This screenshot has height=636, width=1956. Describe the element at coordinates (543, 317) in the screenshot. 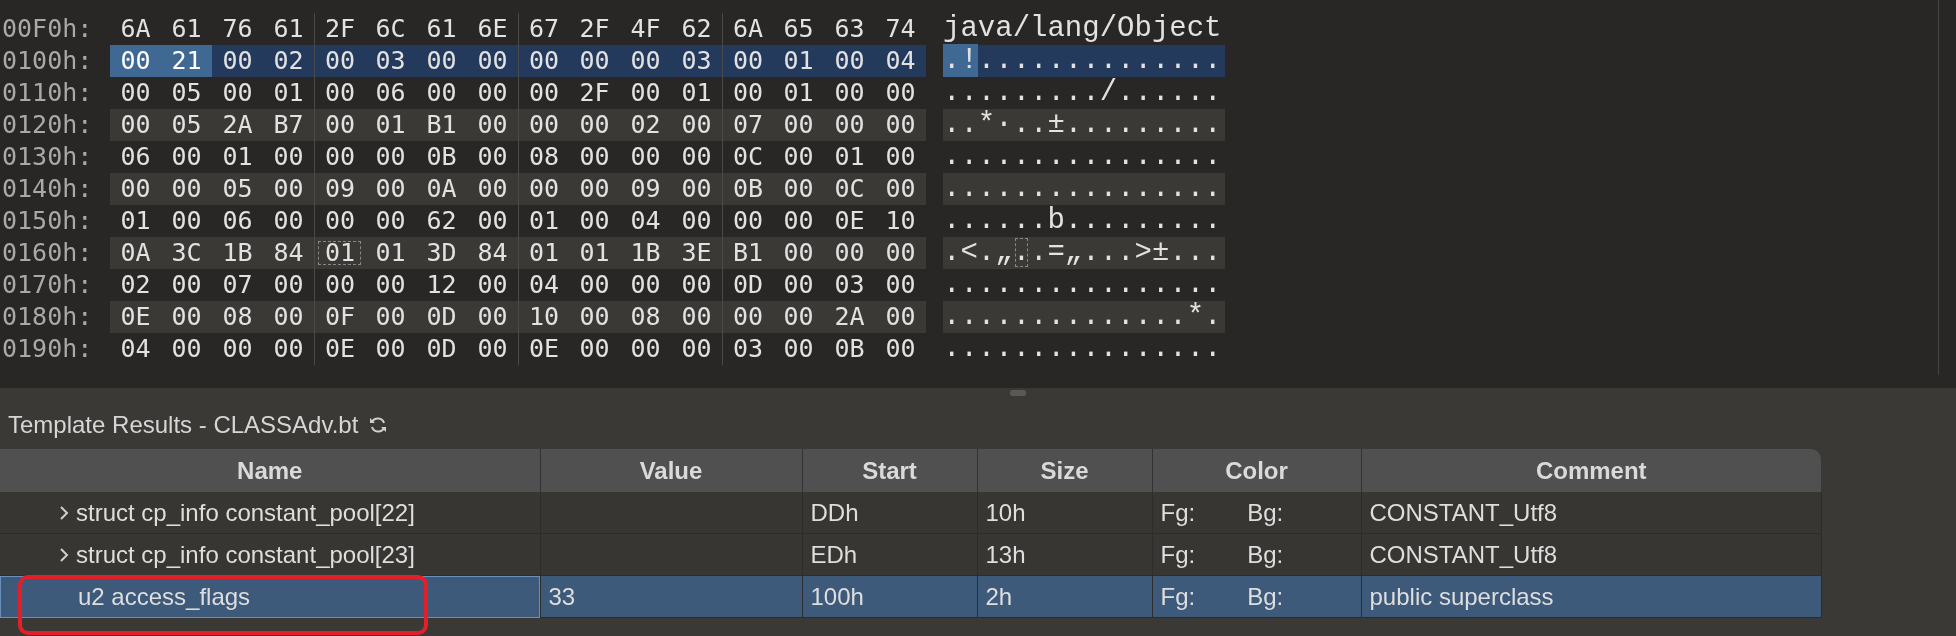

I see `hex-byte: 10` at that location.